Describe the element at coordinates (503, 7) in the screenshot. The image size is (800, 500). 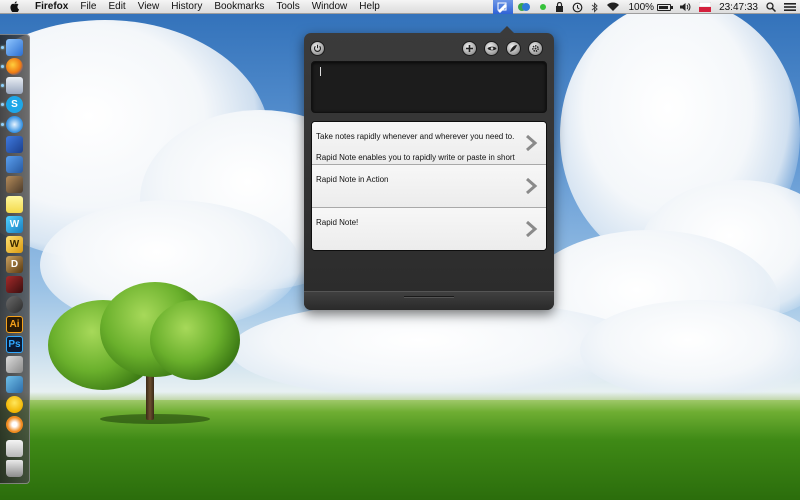
I see `rapid-note-icon` at that location.